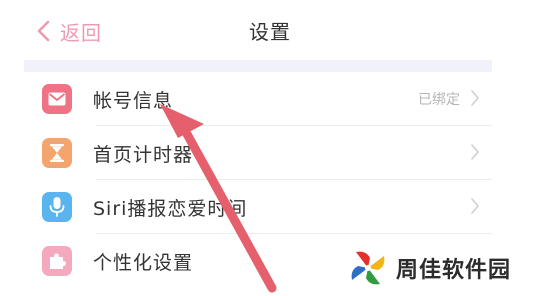 This screenshot has width=540, height=296. What do you see at coordinates (258, 66) in the screenshot?
I see `section-separator` at bounding box center [258, 66].